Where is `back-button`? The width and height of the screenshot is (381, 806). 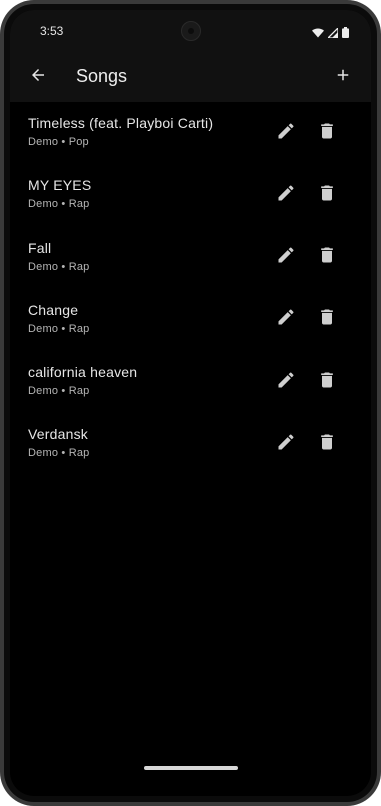
back-button is located at coordinates (38, 77).